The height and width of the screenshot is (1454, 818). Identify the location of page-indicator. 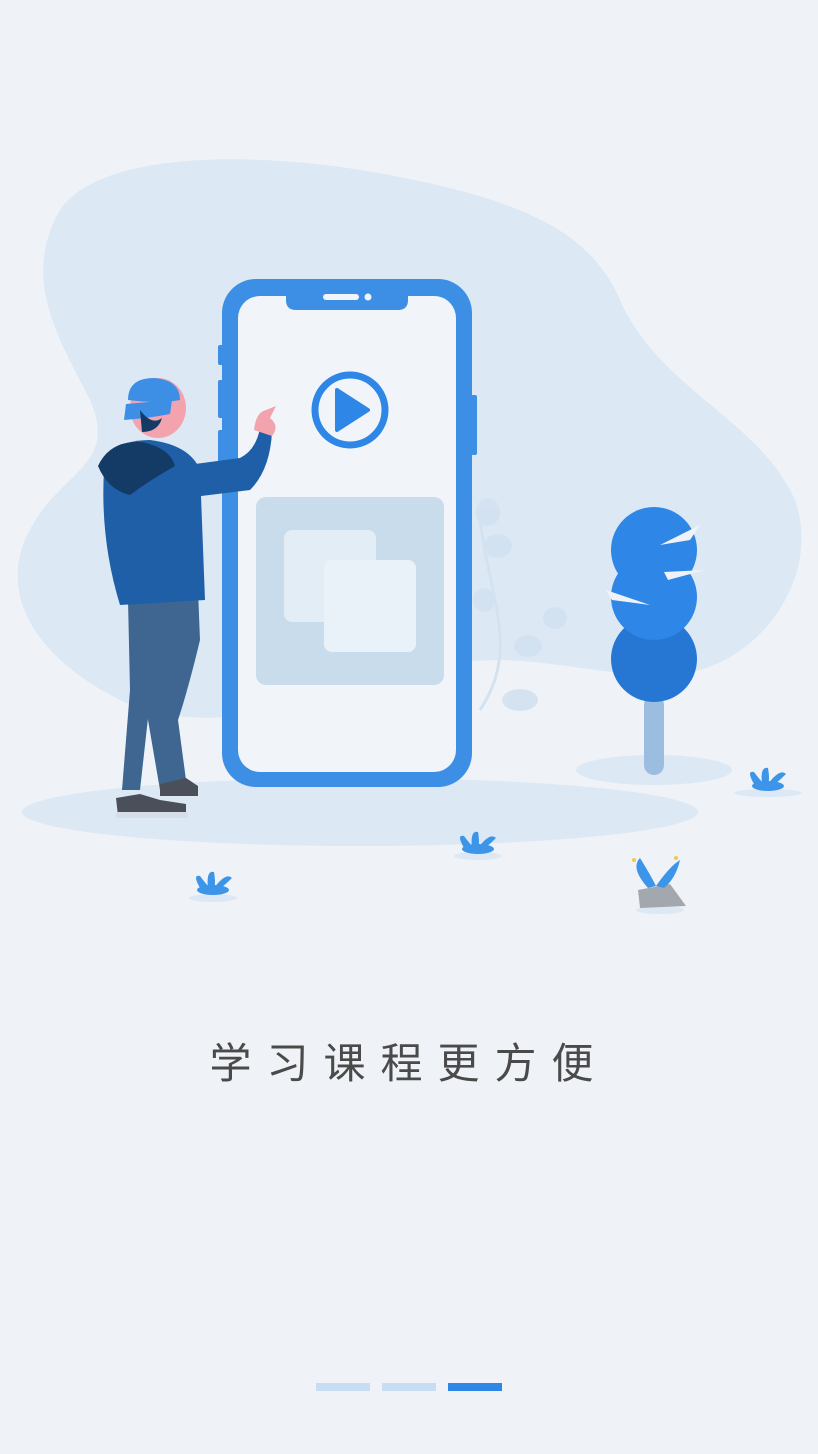
(409, 1387).